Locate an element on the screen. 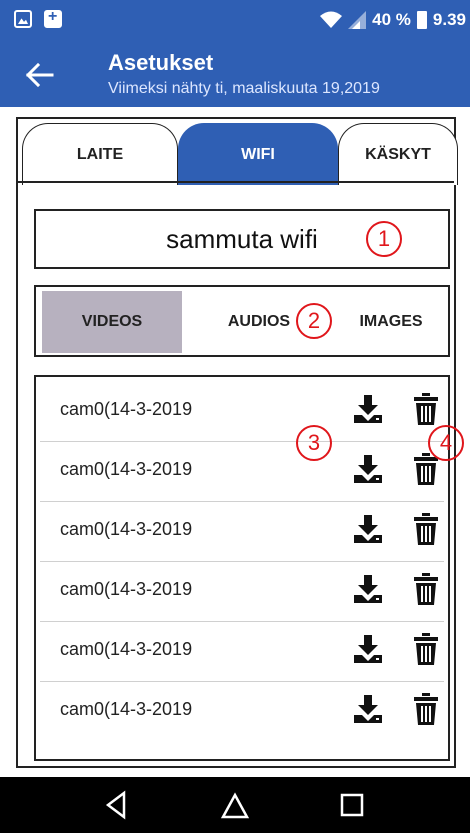 The height and width of the screenshot is (833, 470). arrow-back-icon is located at coordinates (39, 75).